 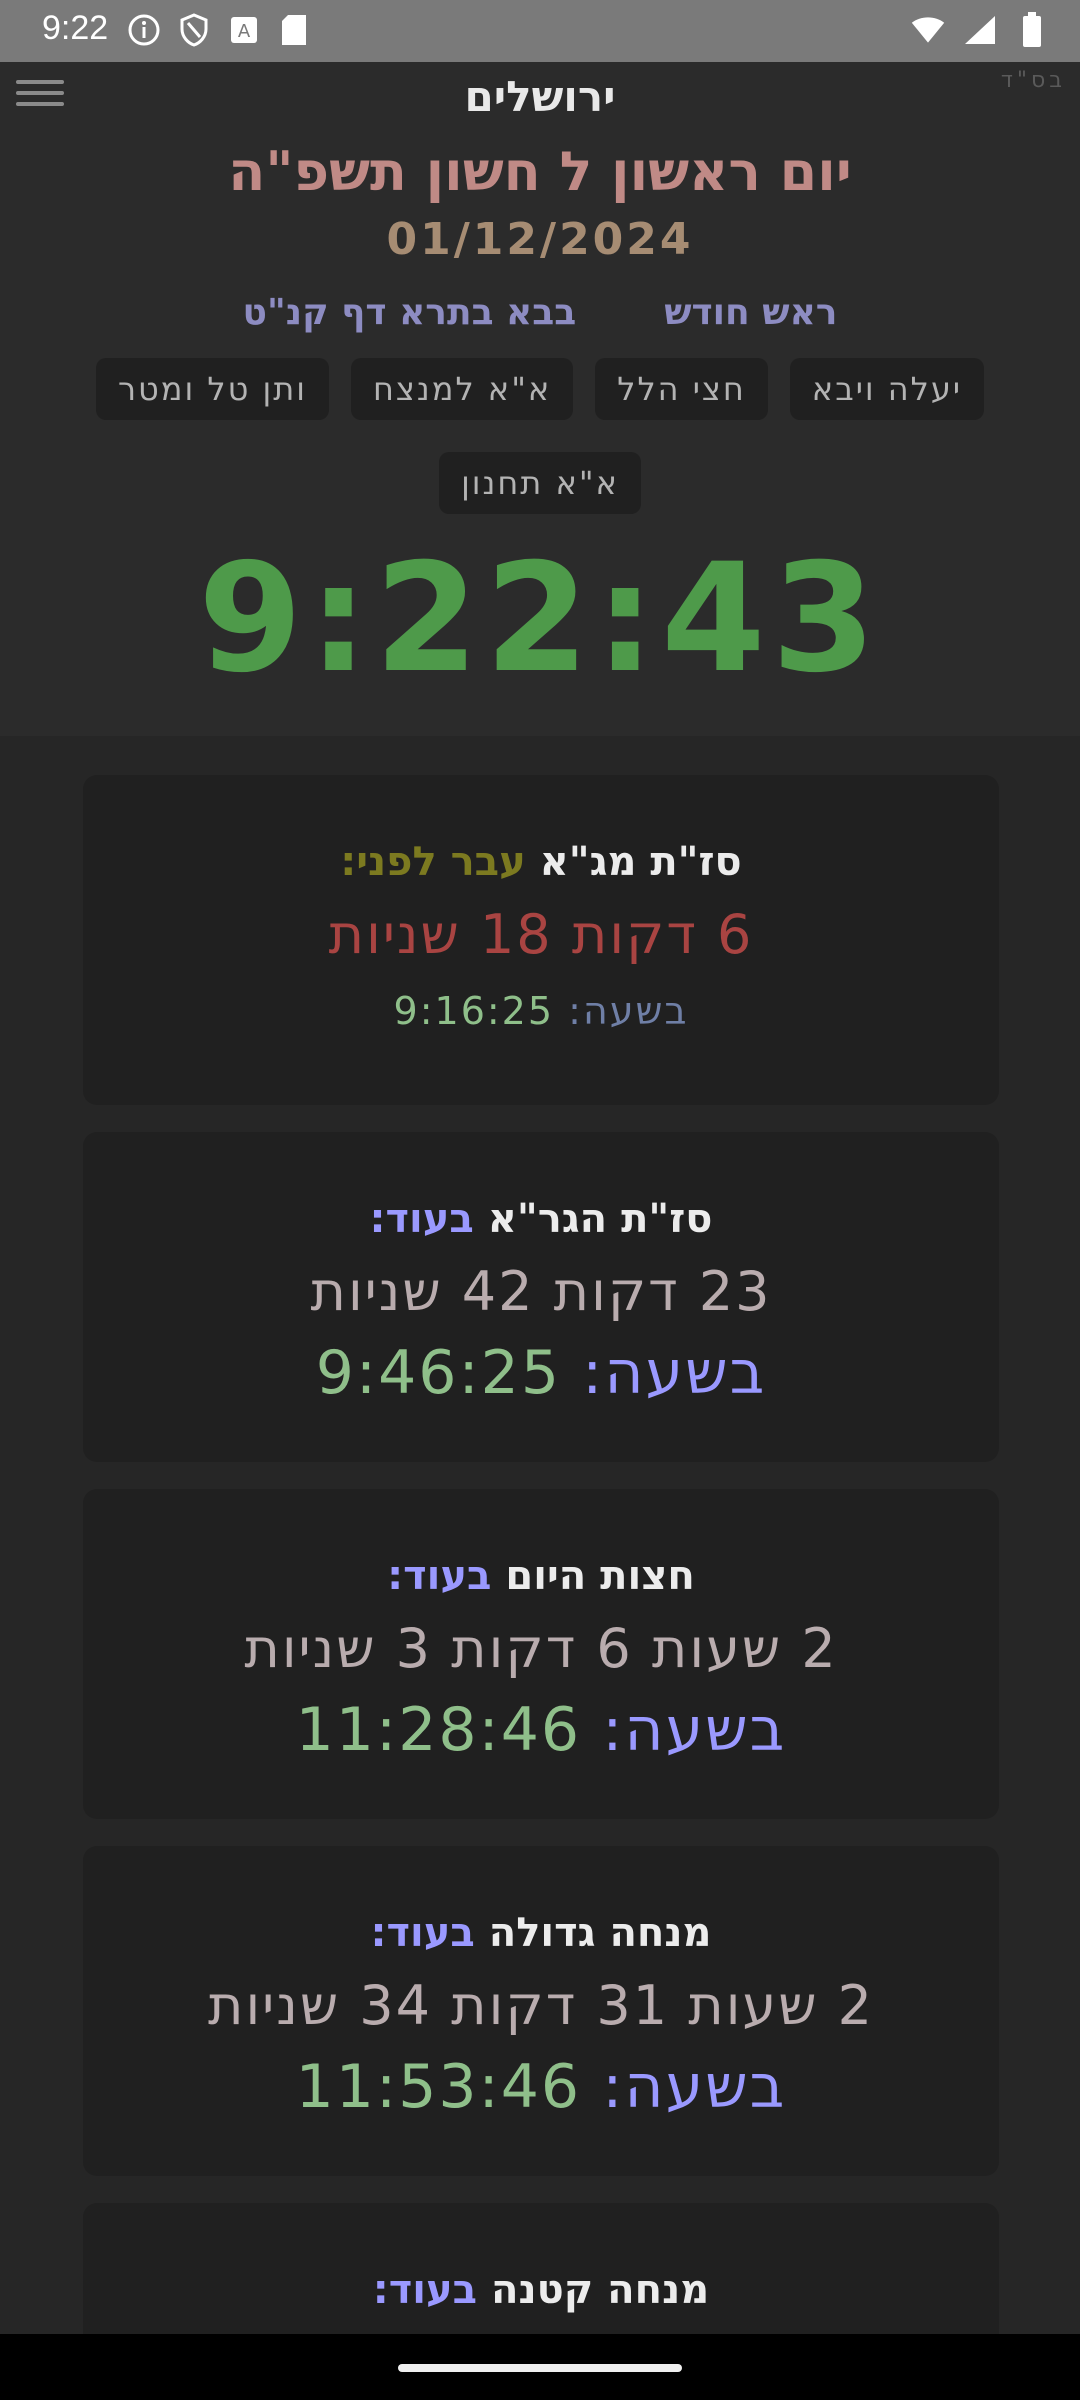 I want to click on gregorian-date: 01/12/2024, so click(x=540, y=239).